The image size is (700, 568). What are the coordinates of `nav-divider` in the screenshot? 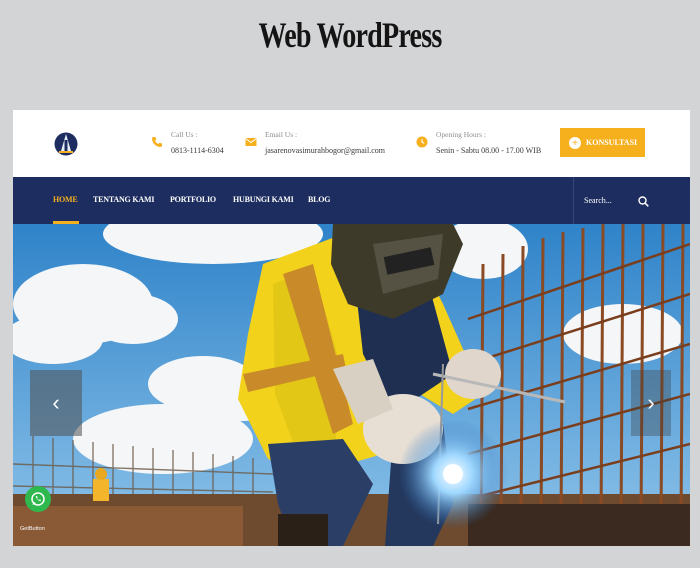 It's located at (573, 200).